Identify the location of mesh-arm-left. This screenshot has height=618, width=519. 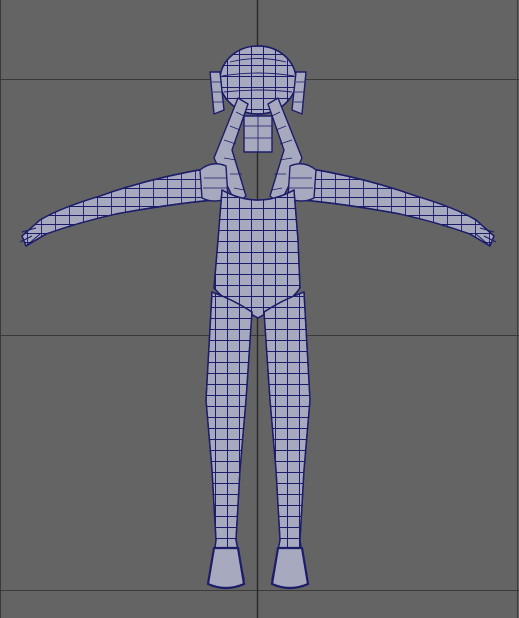
(117, 207).